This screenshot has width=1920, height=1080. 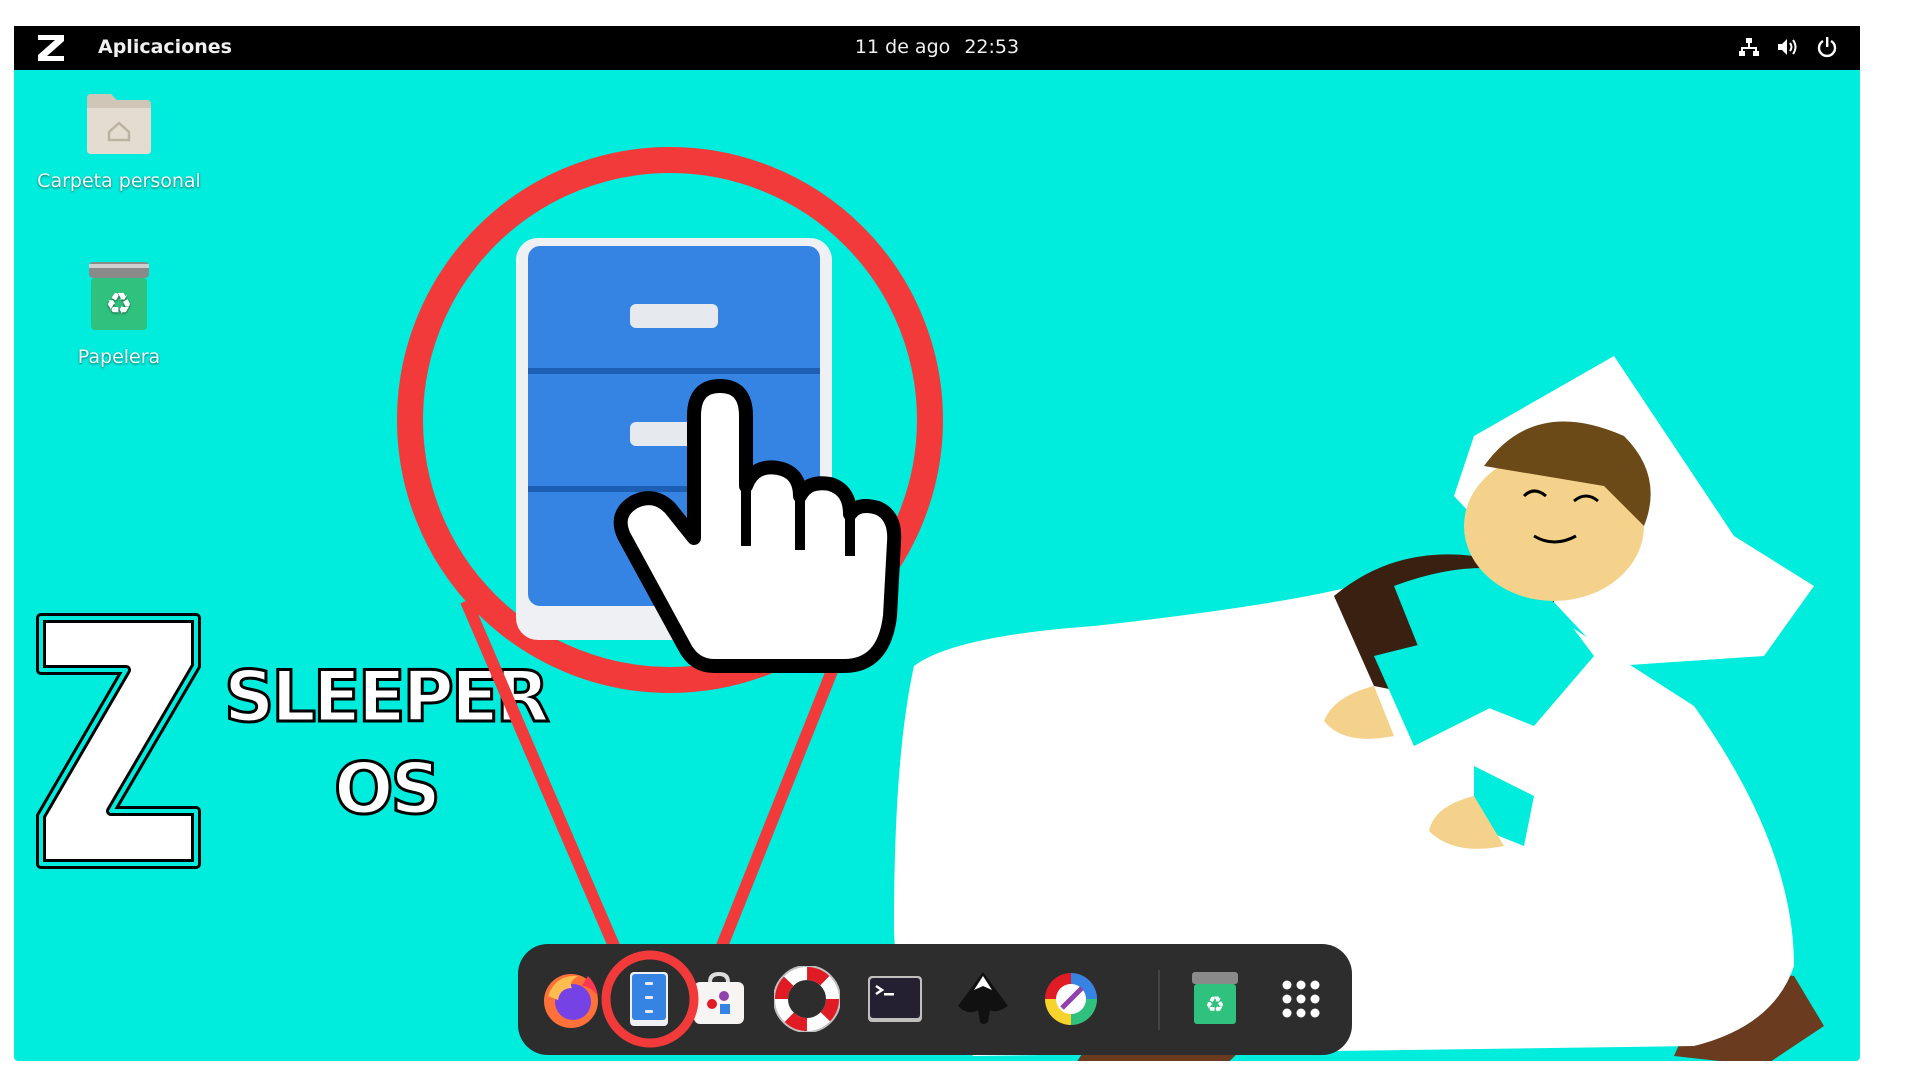 What do you see at coordinates (935, 999) in the screenshot?
I see `dock: ♻` at bounding box center [935, 999].